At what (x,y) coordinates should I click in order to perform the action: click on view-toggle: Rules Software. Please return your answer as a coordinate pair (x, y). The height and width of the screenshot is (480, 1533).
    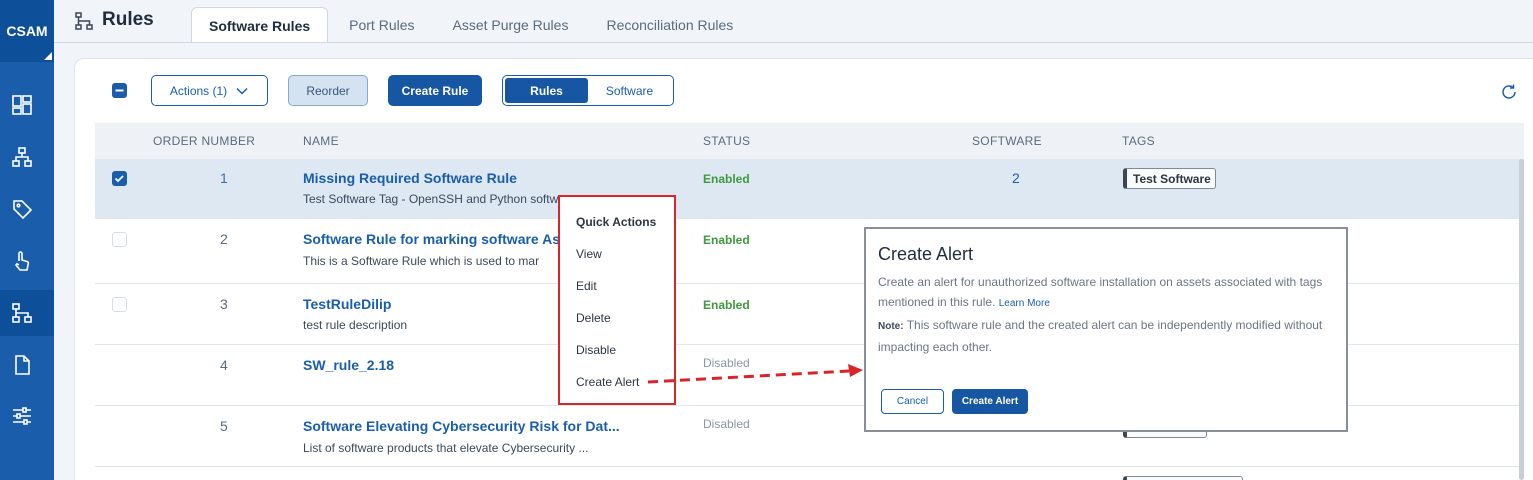
    Looking at the image, I should click on (588, 90).